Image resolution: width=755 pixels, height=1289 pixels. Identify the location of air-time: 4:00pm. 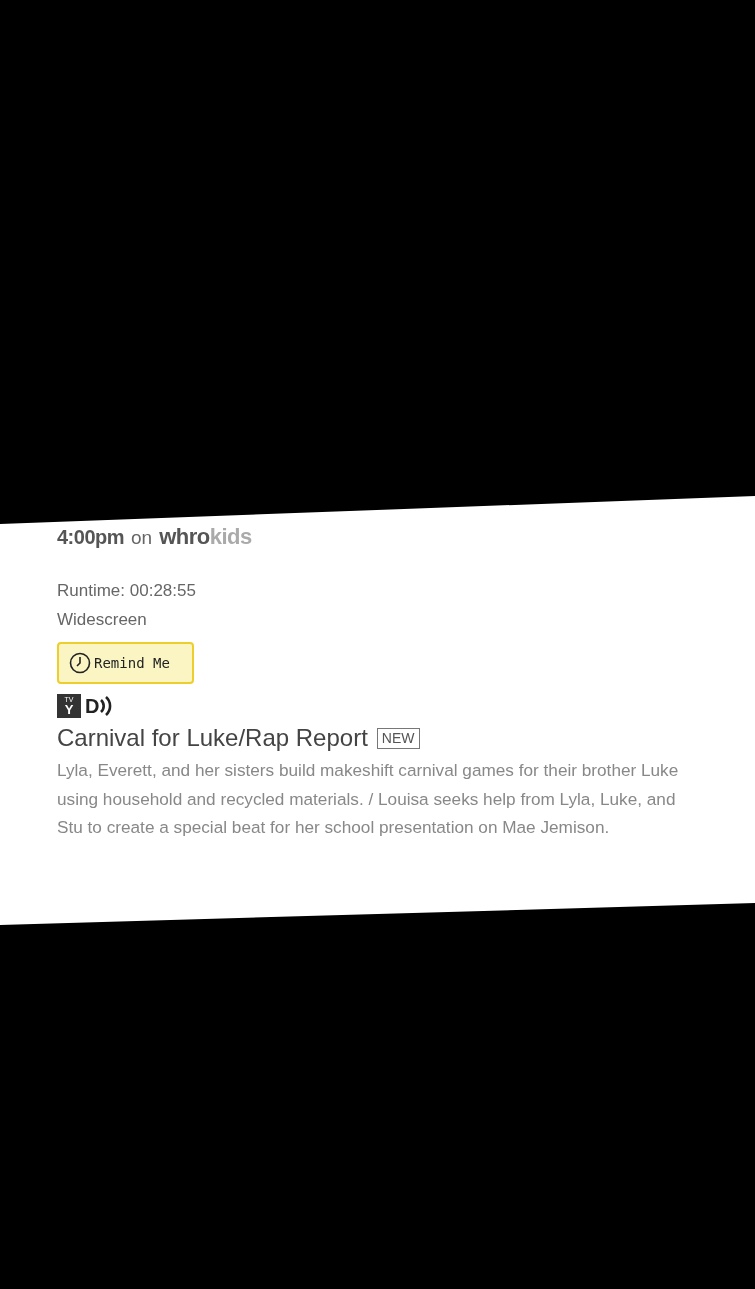
(91, 537).